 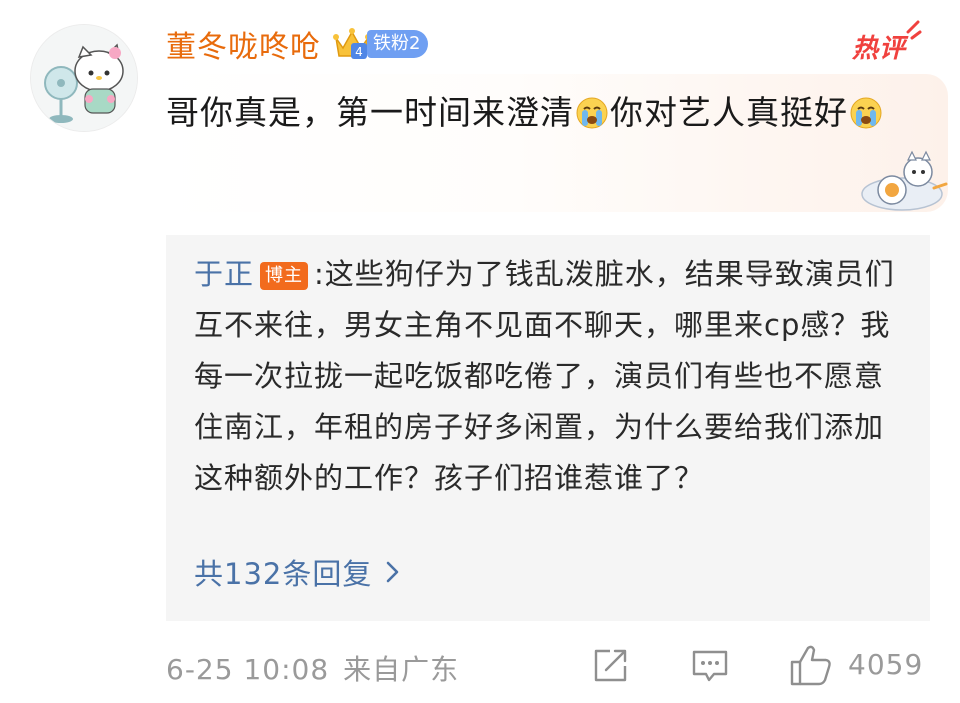 I want to click on fan-badge: 铁粉2, so click(x=398, y=44).